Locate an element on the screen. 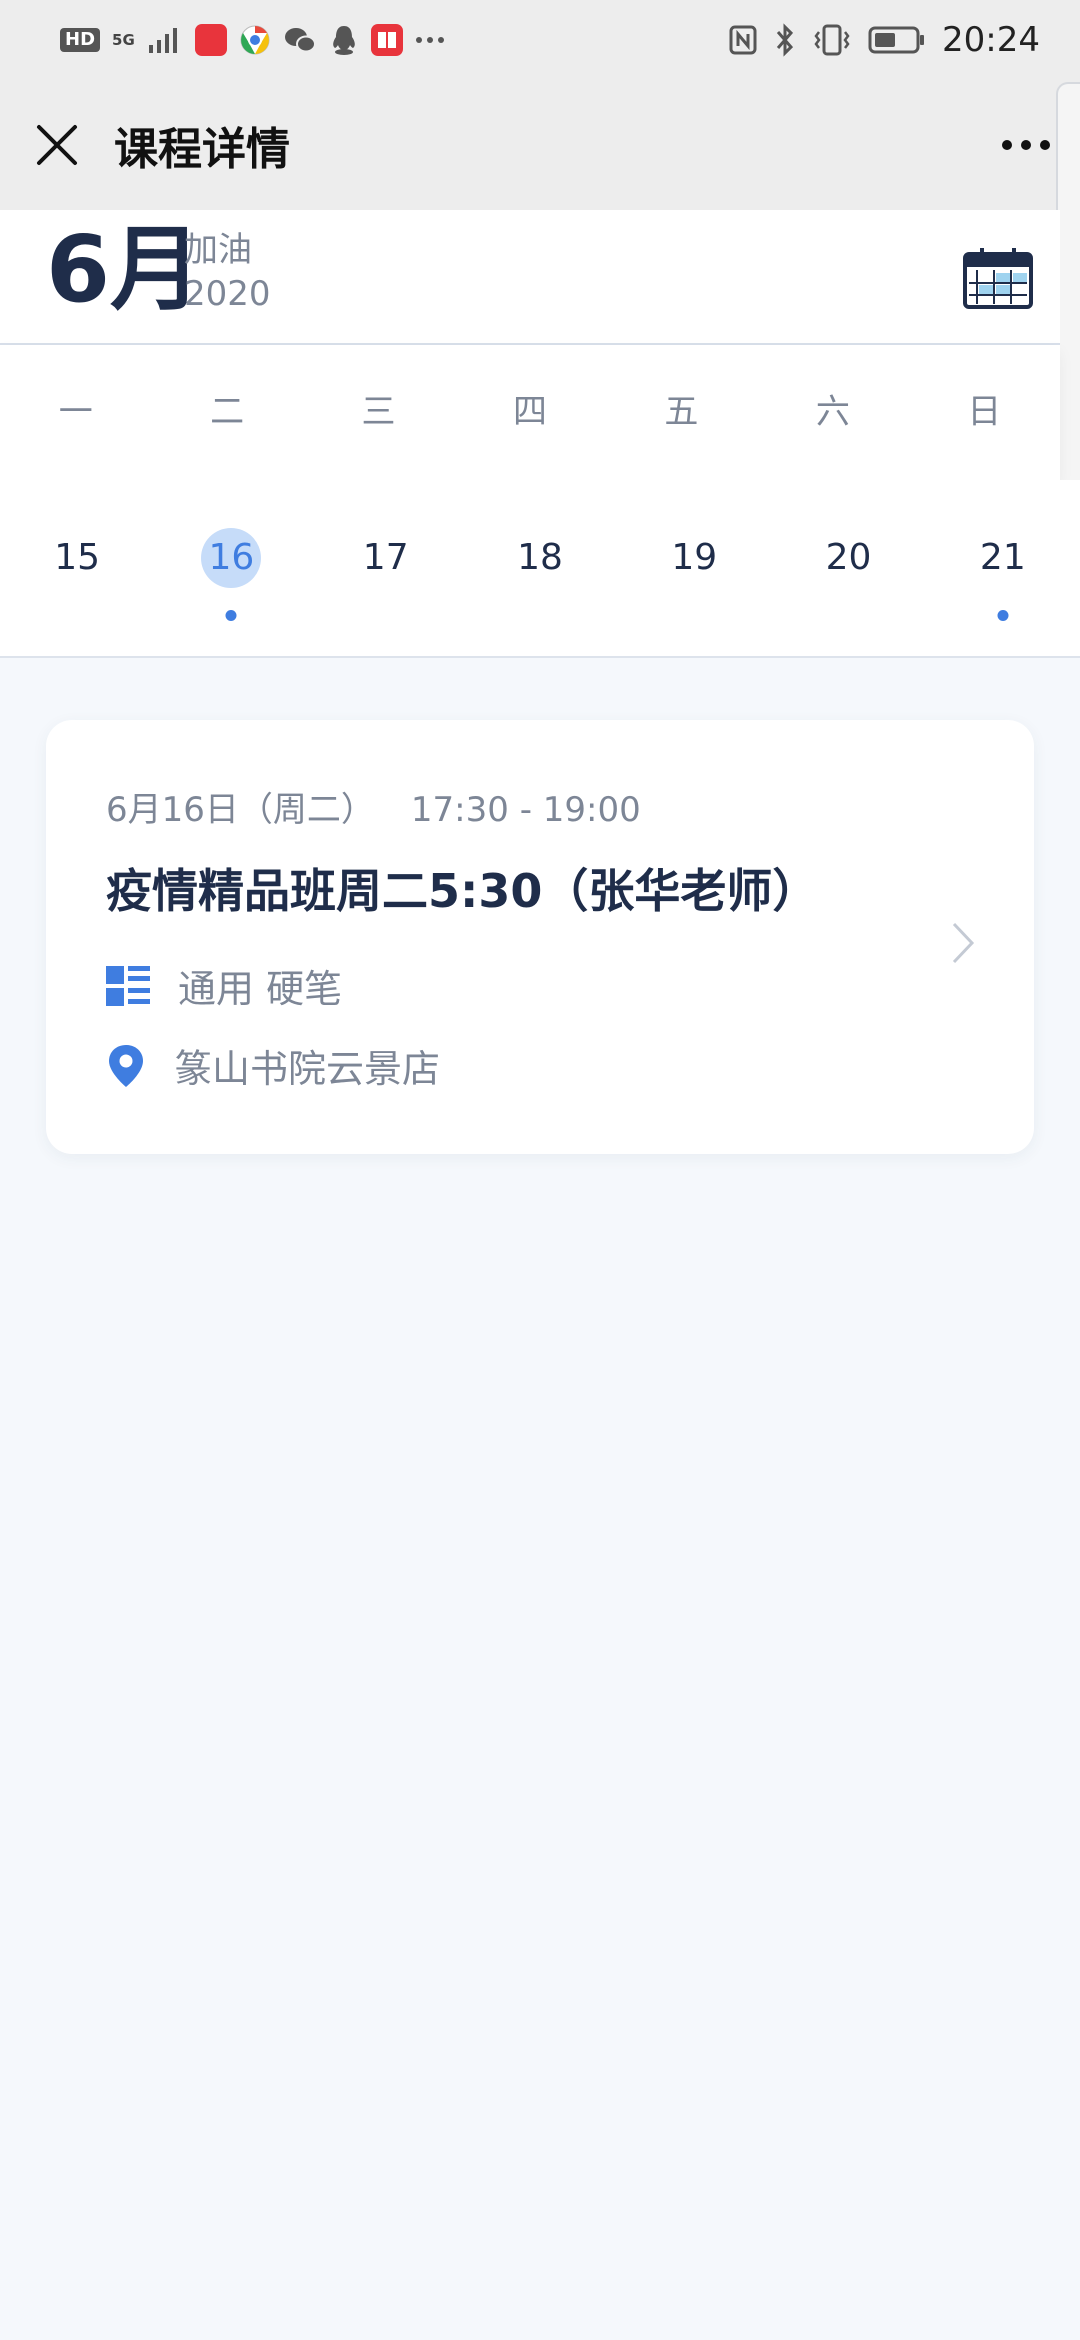 This screenshot has height=2340, width=1080. course-datetime: 6月16日（周二） 17:30 - 19:00 is located at coordinates (373, 806).